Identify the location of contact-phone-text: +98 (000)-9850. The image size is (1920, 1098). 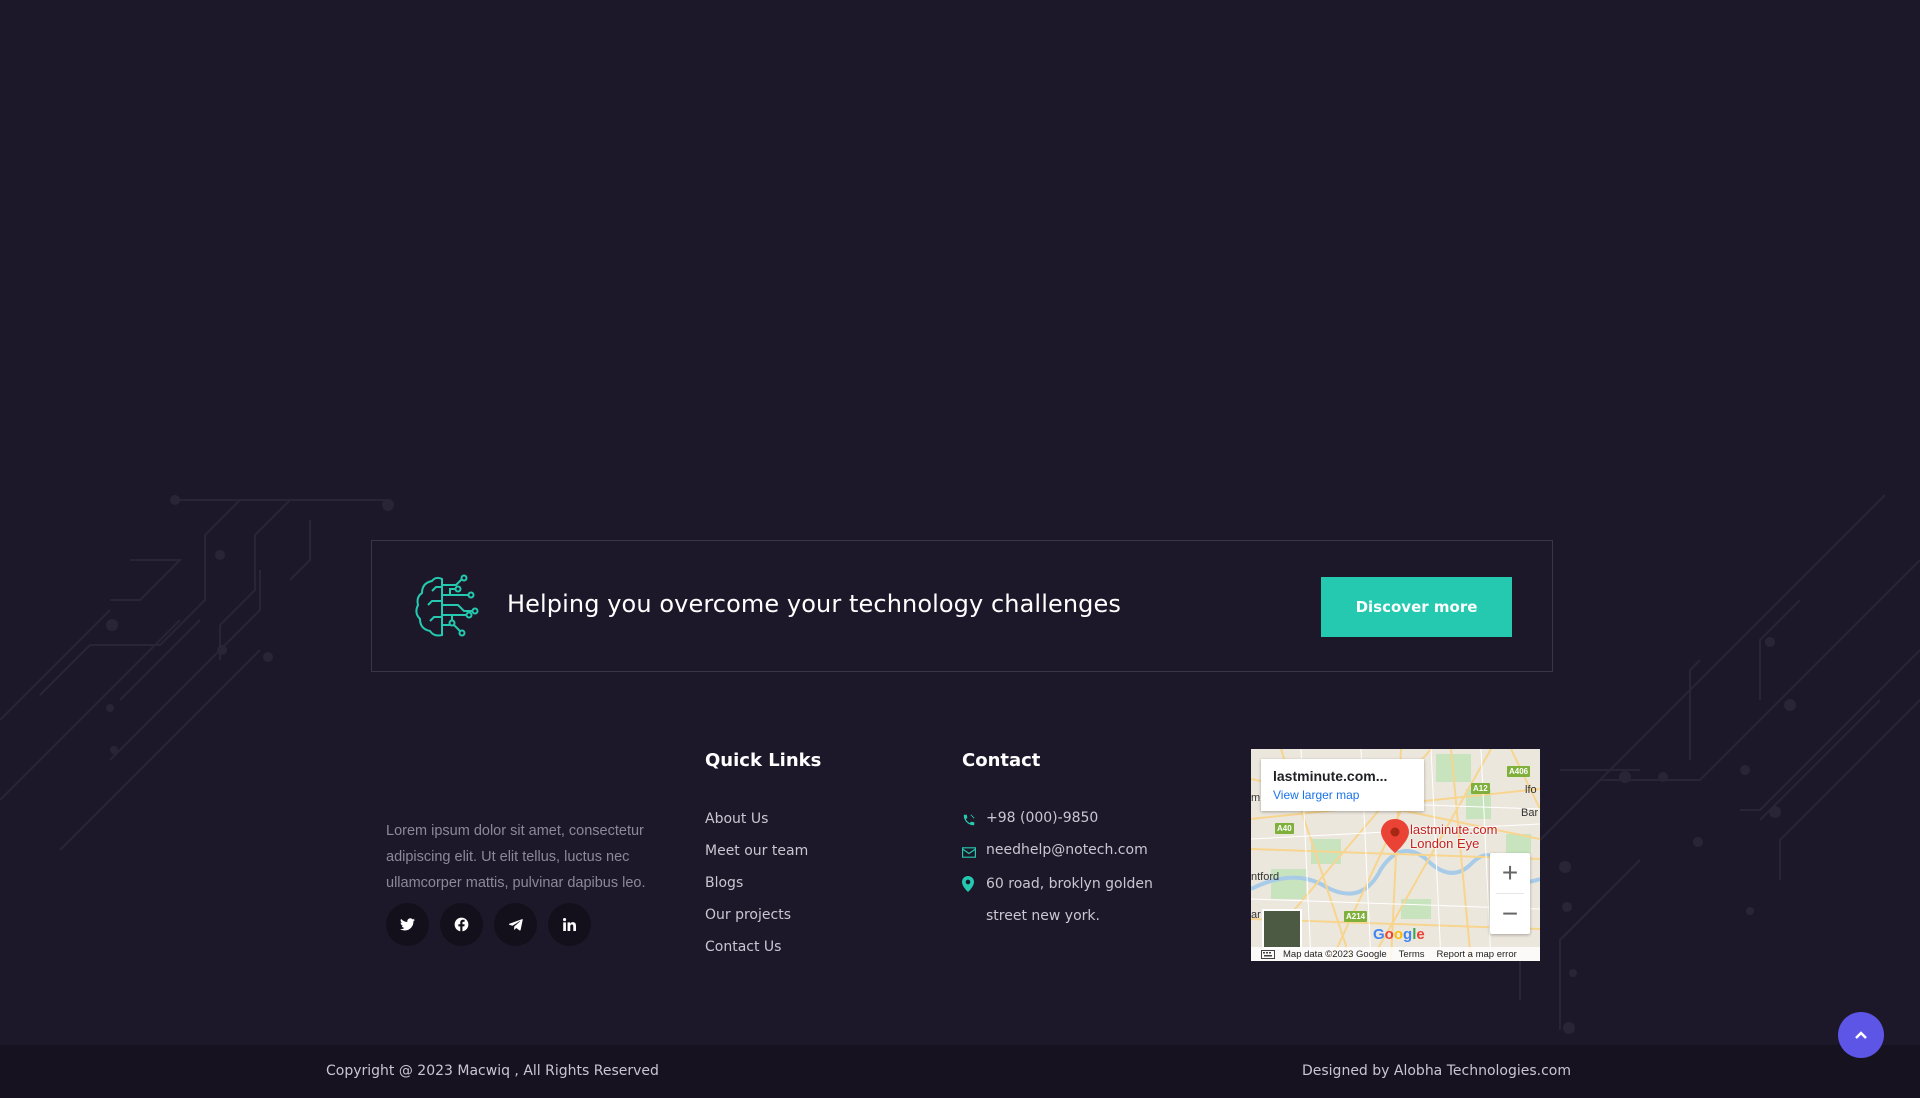
(1042, 818).